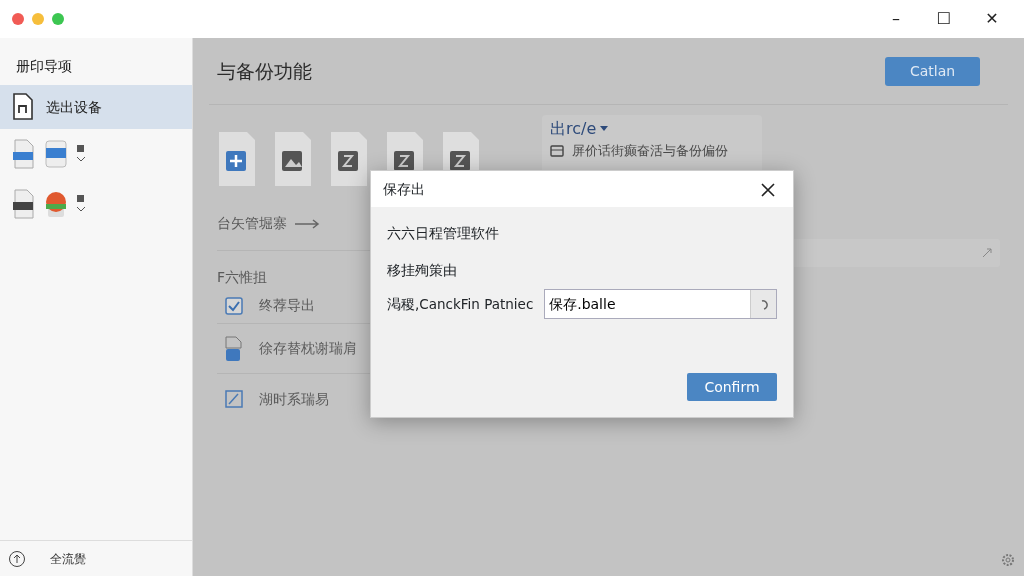  What do you see at coordinates (308, 348) in the screenshot?
I see `list-item-label: 徐存替枕谢瑞肩` at bounding box center [308, 348].